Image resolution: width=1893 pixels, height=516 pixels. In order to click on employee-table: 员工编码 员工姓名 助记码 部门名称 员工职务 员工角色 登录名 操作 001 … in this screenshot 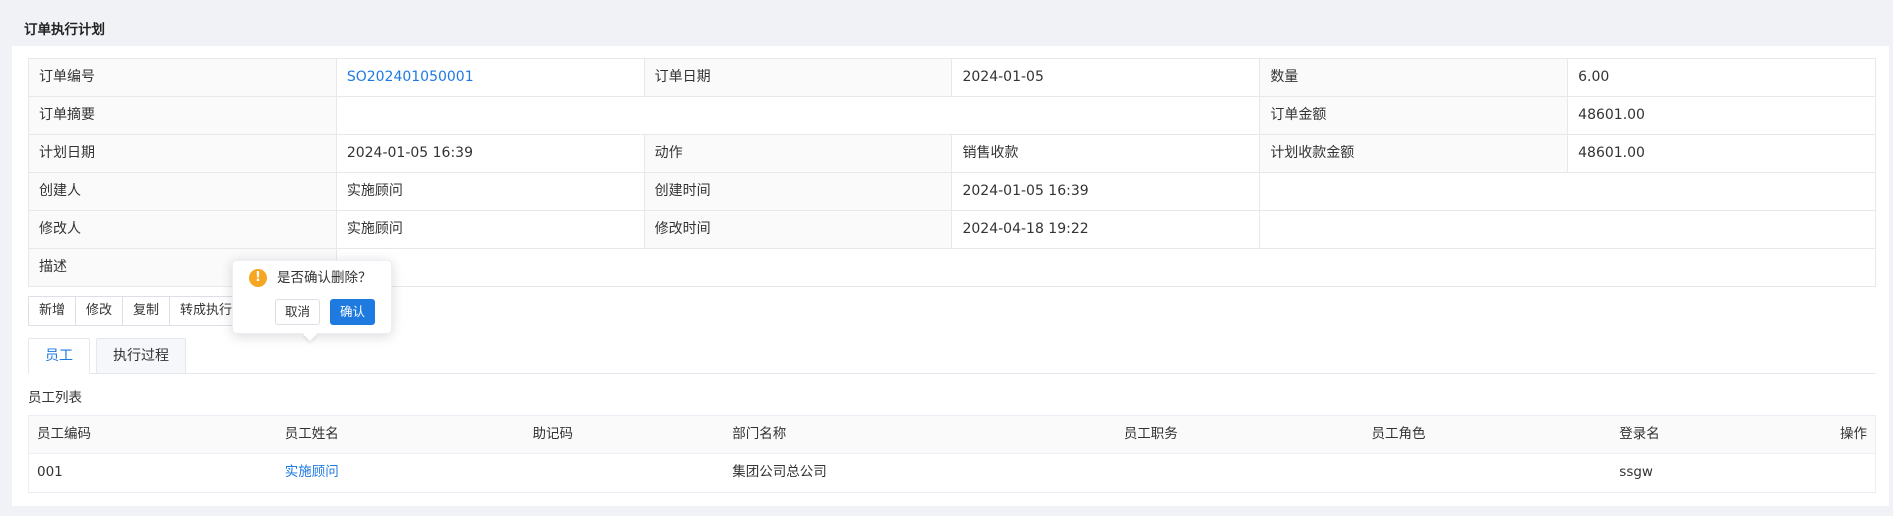, I will do `click(952, 454)`.